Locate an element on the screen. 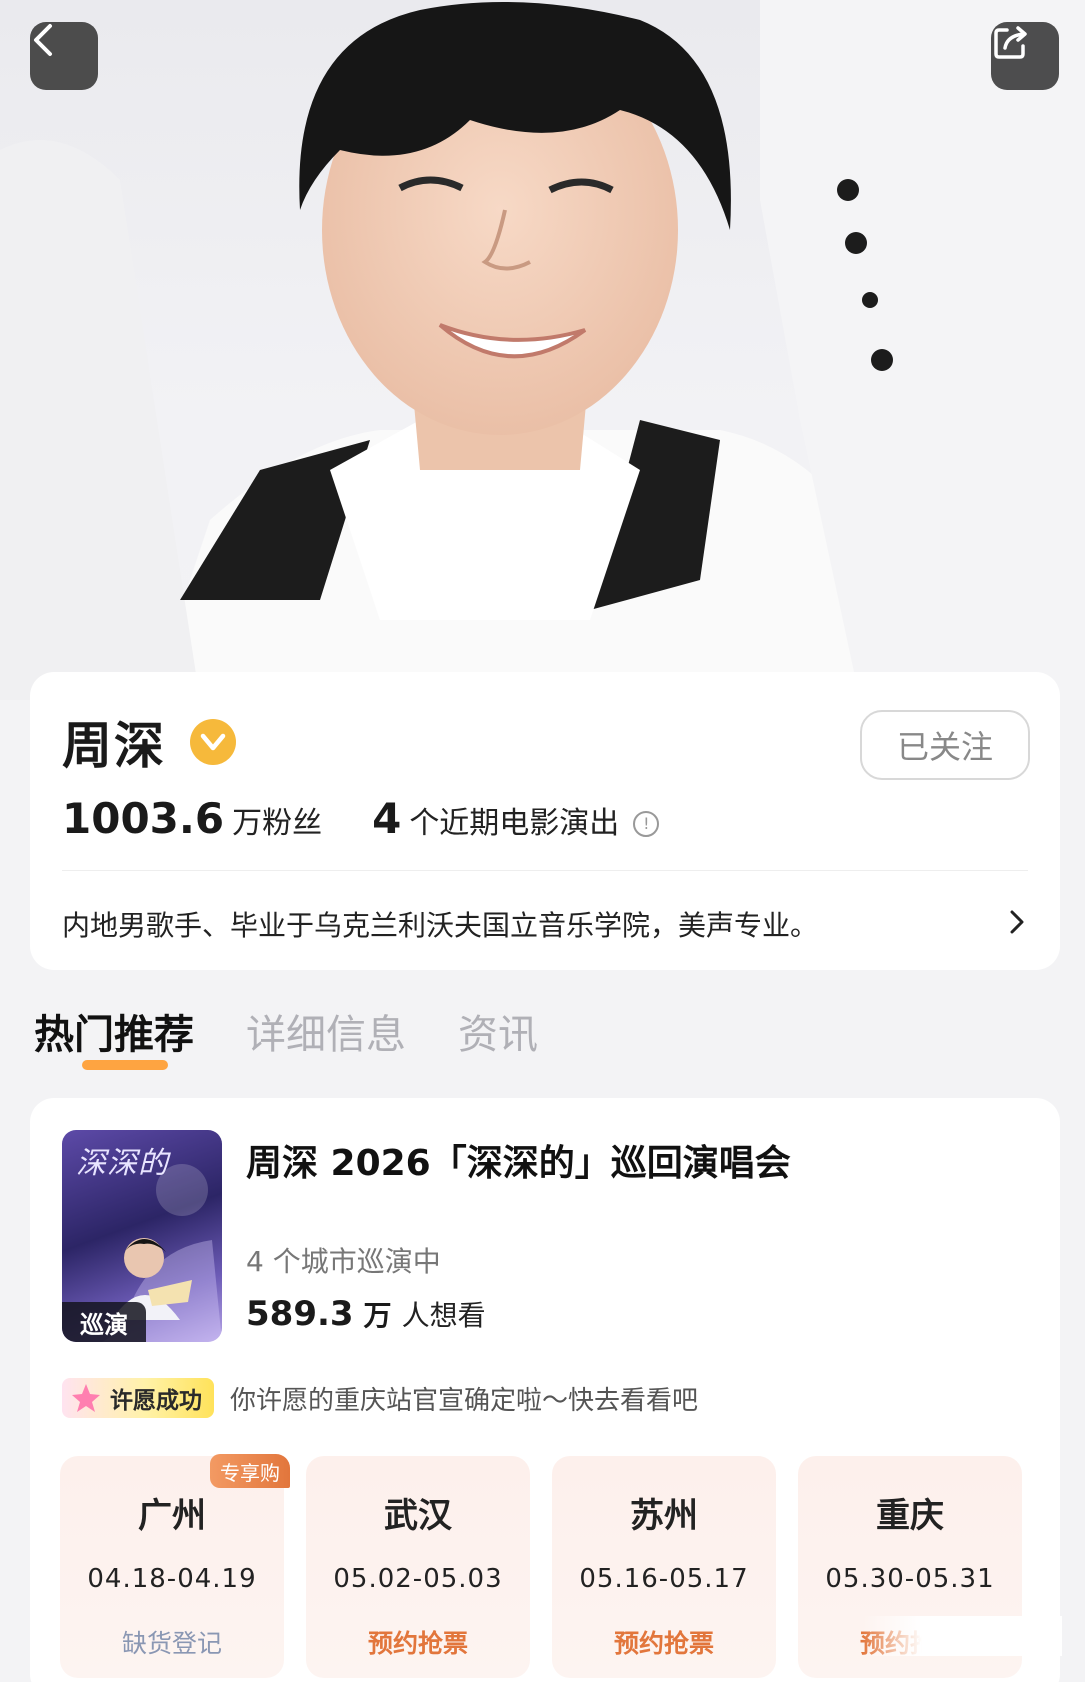 This screenshot has height=1682, width=1085. city-date: 05.16-05.17 is located at coordinates (664, 1579).